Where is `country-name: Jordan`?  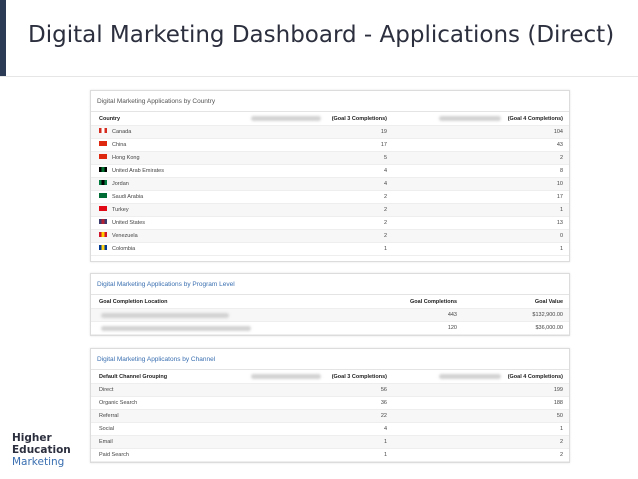
country-name: Jordan is located at coordinates (114, 184).